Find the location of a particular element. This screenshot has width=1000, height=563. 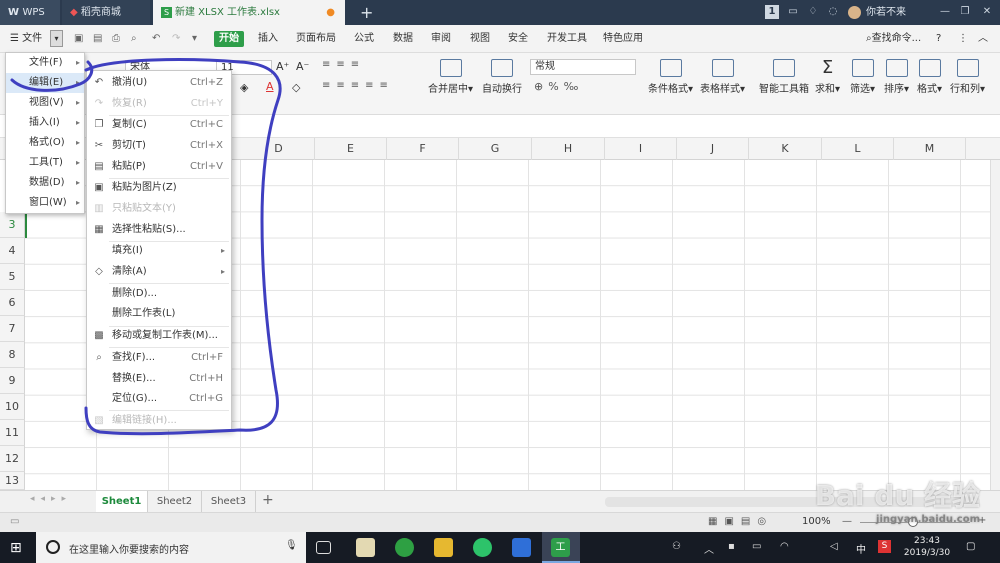

wifi-icon: ◠ is located at coordinates (784, 546).